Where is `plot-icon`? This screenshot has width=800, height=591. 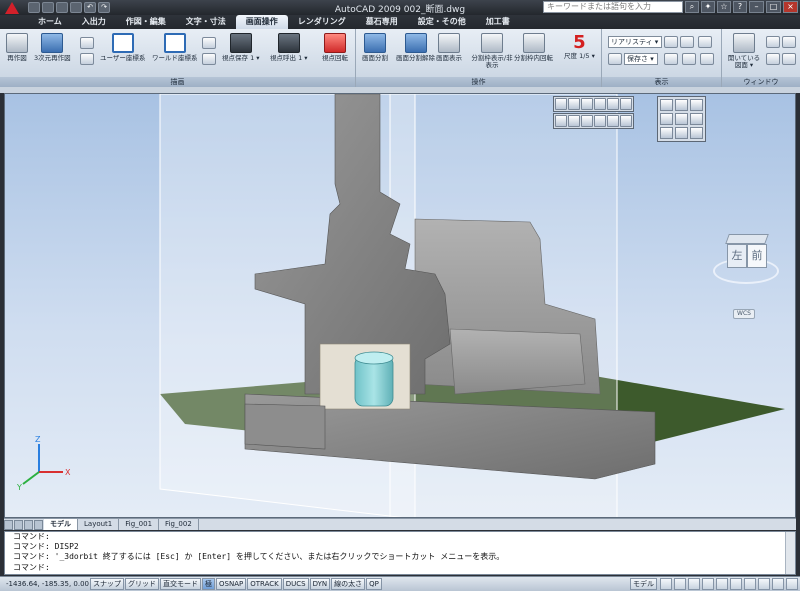
plot-icon is located at coordinates (76, 7).